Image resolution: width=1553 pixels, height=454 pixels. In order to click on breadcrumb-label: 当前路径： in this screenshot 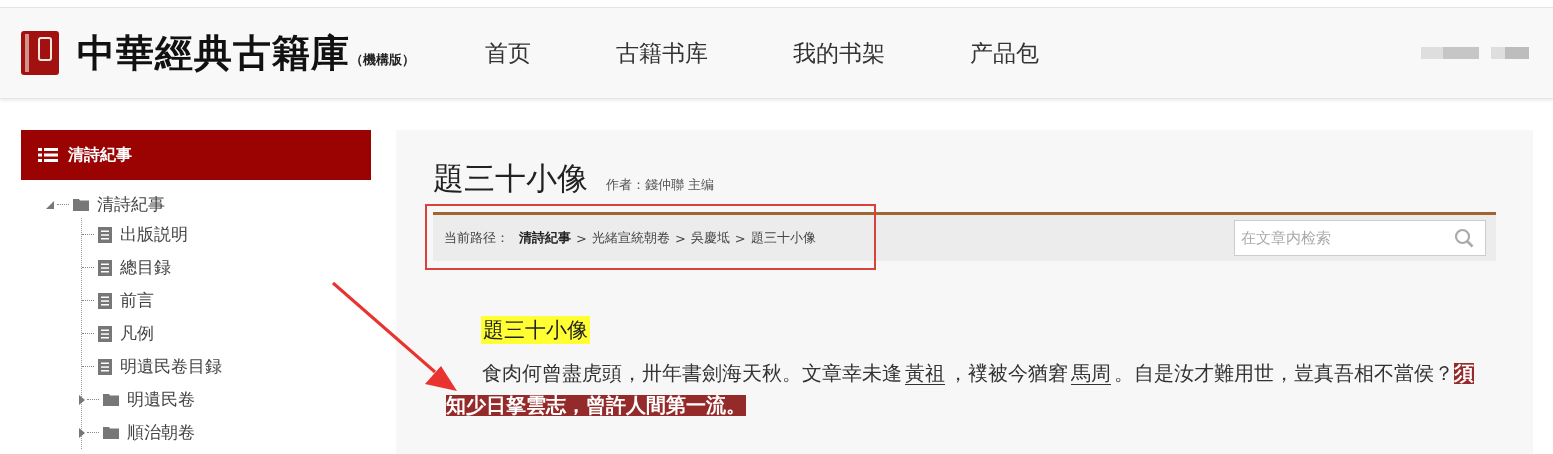, I will do `click(476, 238)`.